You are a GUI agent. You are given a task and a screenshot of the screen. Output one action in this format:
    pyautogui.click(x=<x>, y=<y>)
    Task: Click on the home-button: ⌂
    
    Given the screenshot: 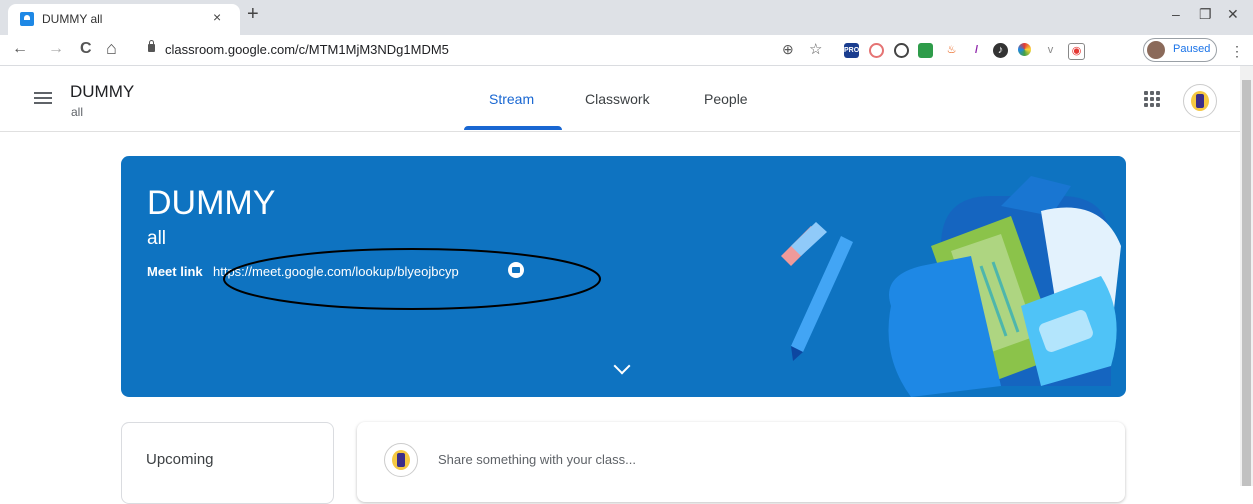 What is the action you would take?
    pyautogui.click(x=111, y=48)
    